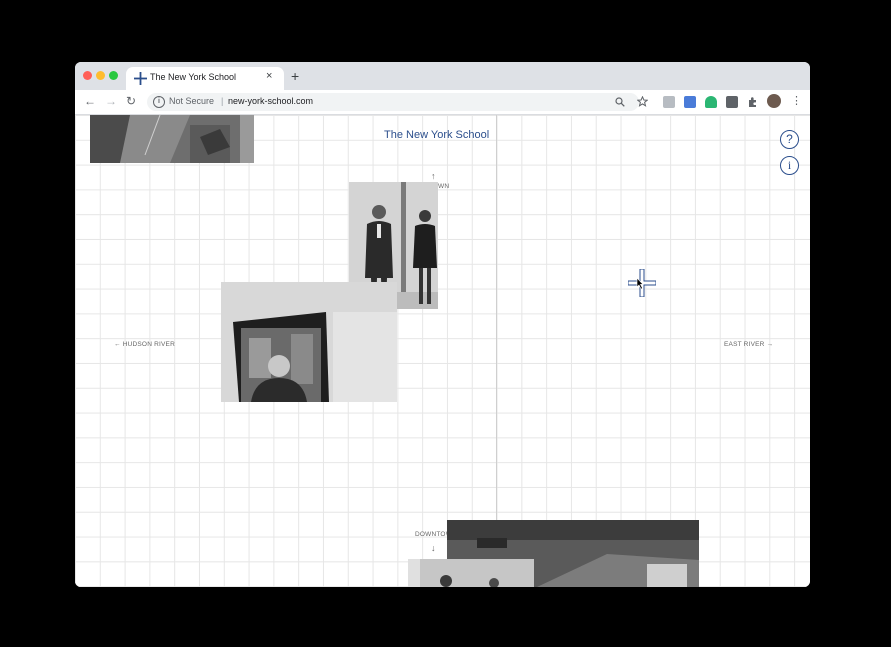  I want to click on site-info-icon: i, so click(159, 102).